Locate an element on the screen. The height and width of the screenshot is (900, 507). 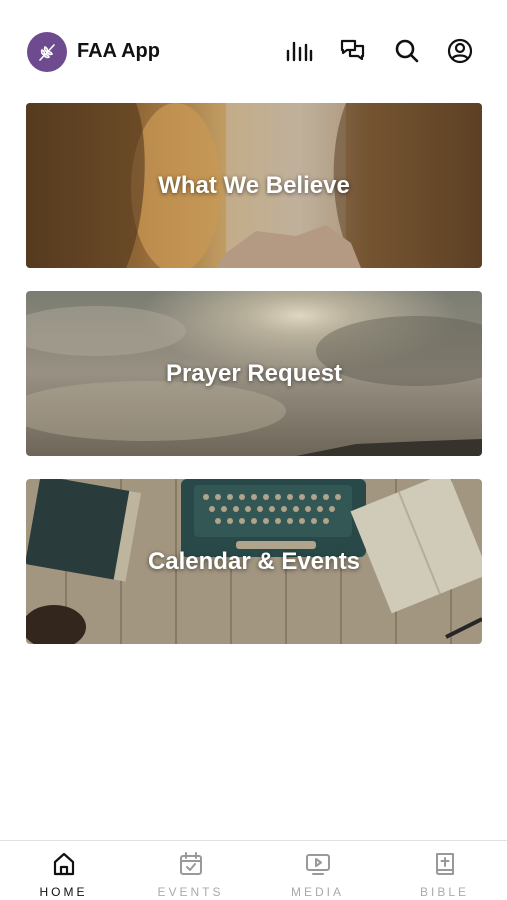
bar-chart-icon is located at coordinates (299, 51).